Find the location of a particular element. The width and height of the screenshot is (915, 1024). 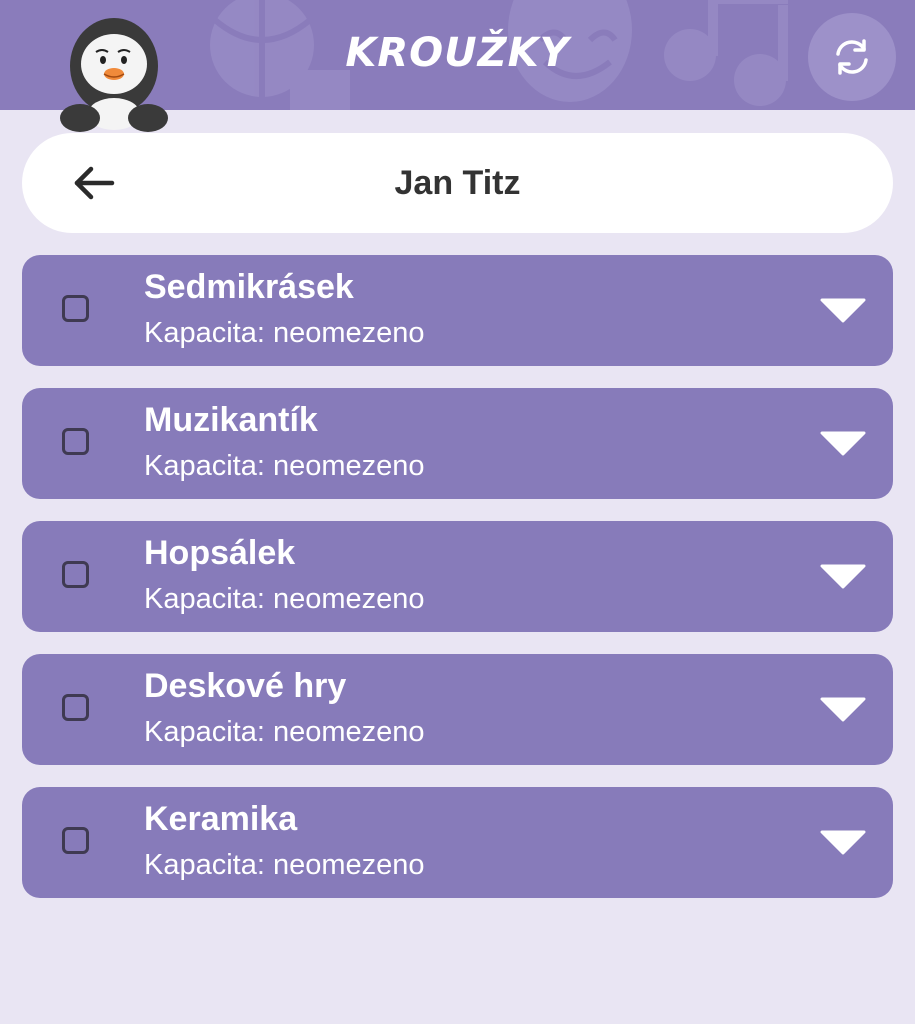

child-name-bar: Jan Titz is located at coordinates (457, 183).